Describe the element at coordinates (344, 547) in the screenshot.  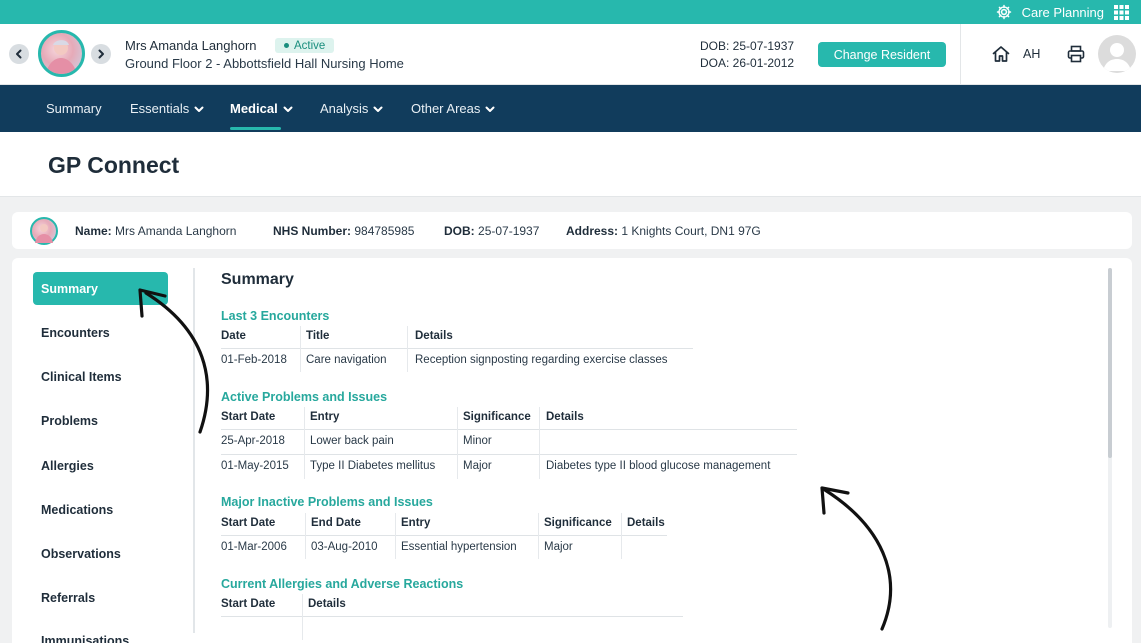
I see `table-cell: 03-Aug-2010` at that location.